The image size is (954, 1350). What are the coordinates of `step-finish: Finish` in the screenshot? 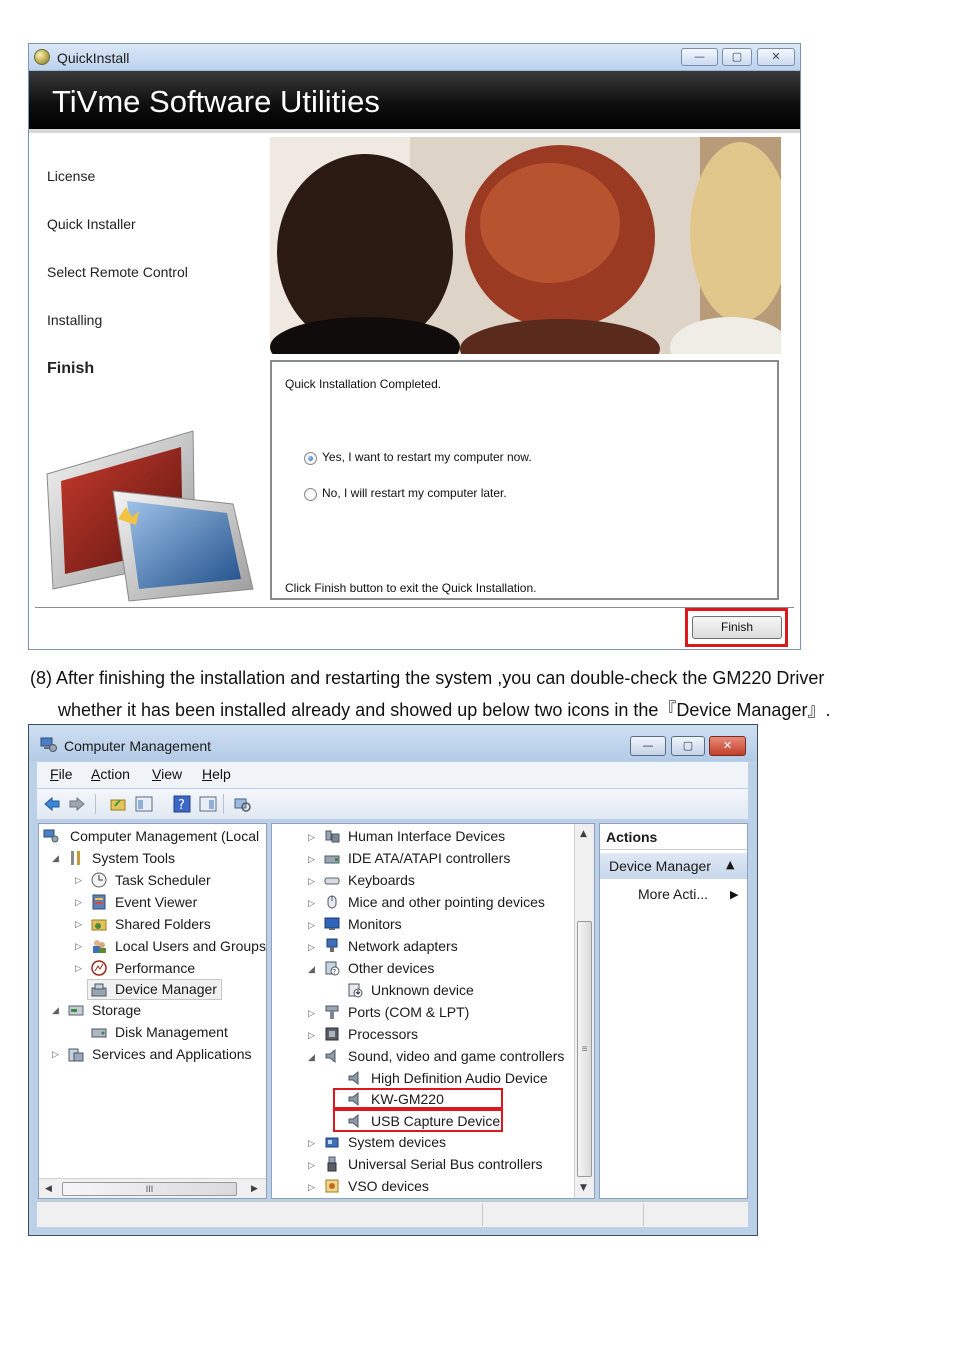 It's located at (71, 368).